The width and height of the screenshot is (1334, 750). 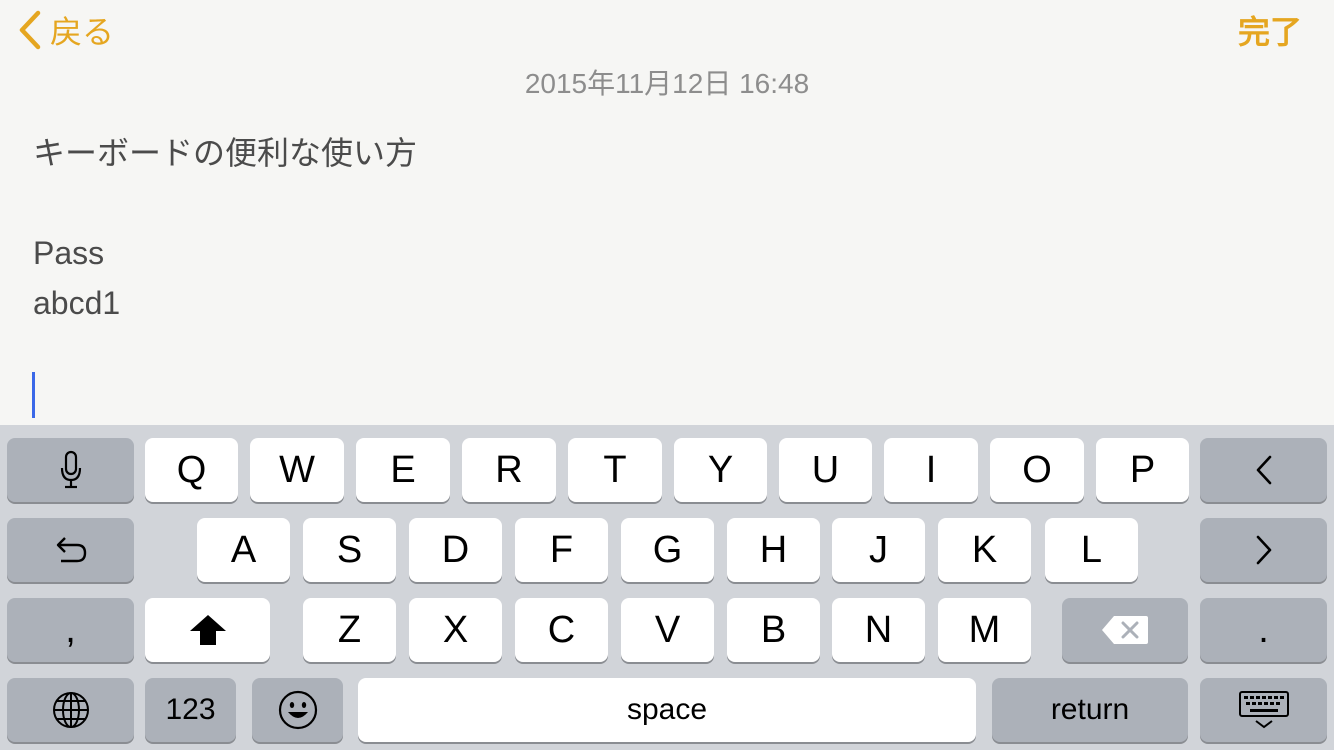 What do you see at coordinates (77, 303) in the screenshot?
I see `note-line: abcd1` at bounding box center [77, 303].